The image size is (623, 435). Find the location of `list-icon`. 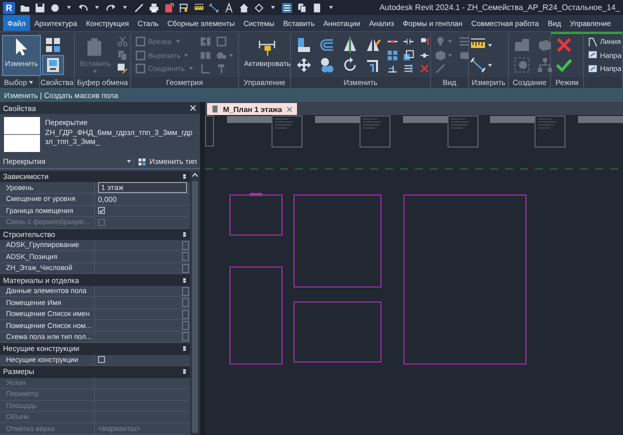

list-icon is located at coordinates (287, 7).